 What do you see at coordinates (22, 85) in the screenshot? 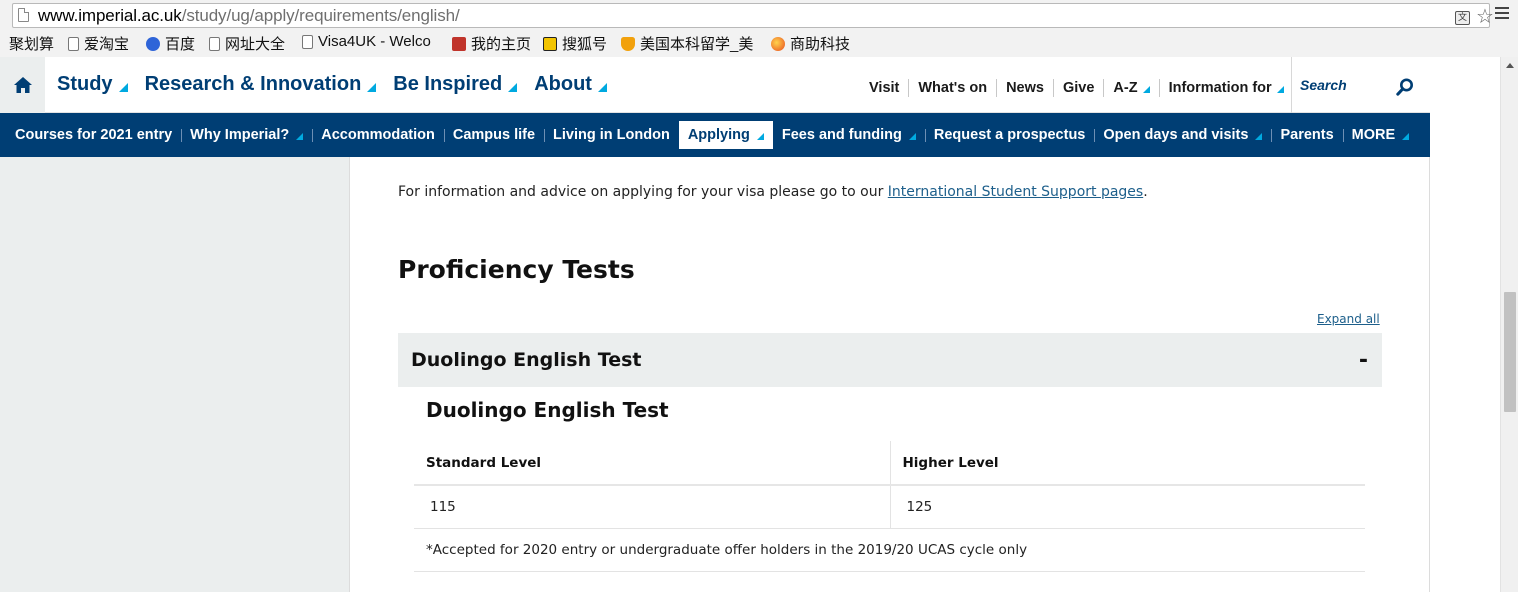
I see `home-button` at bounding box center [22, 85].